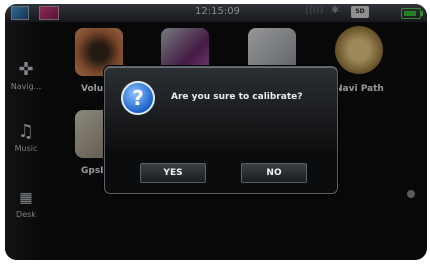 This screenshot has width=430, height=264. What do you see at coordinates (173, 173) in the screenshot?
I see `yes-button: YES` at bounding box center [173, 173].